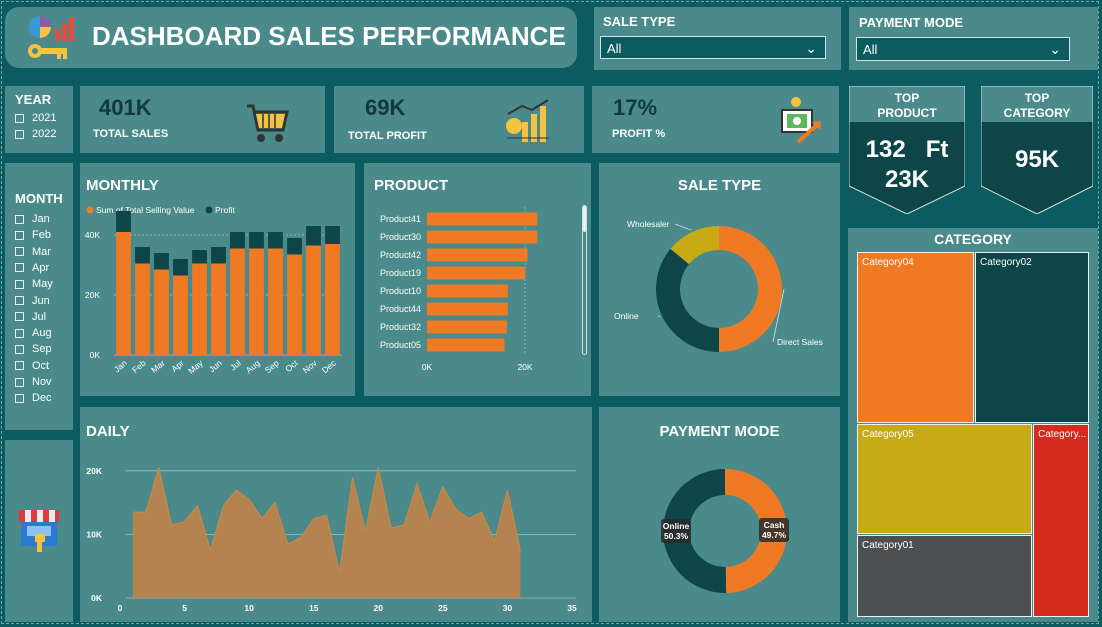 The image size is (1102, 627). Describe the element at coordinates (313, 236) in the screenshot. I see `bar-profit` at that location.